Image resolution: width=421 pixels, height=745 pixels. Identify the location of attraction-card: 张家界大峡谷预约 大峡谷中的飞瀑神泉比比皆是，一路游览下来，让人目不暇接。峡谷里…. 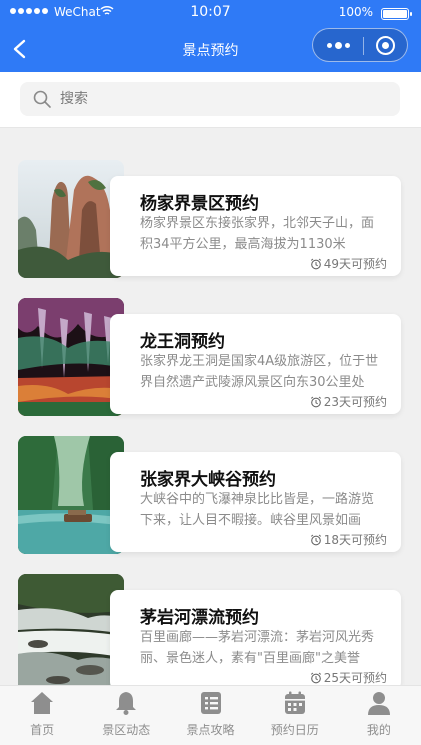
(209, 496).